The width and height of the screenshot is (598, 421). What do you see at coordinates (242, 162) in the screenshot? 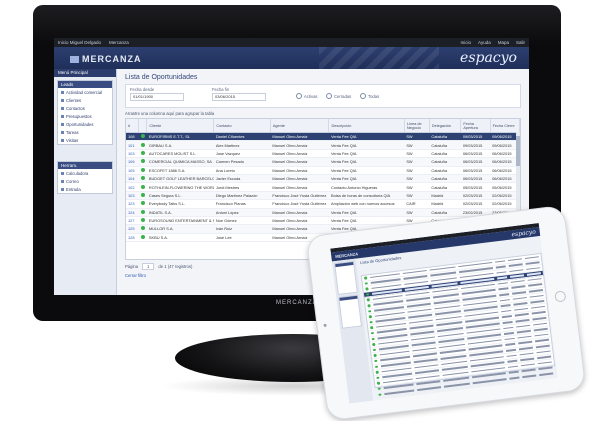
I see `table-cell: Carmen Pesado` at bounding box center [242, 162].